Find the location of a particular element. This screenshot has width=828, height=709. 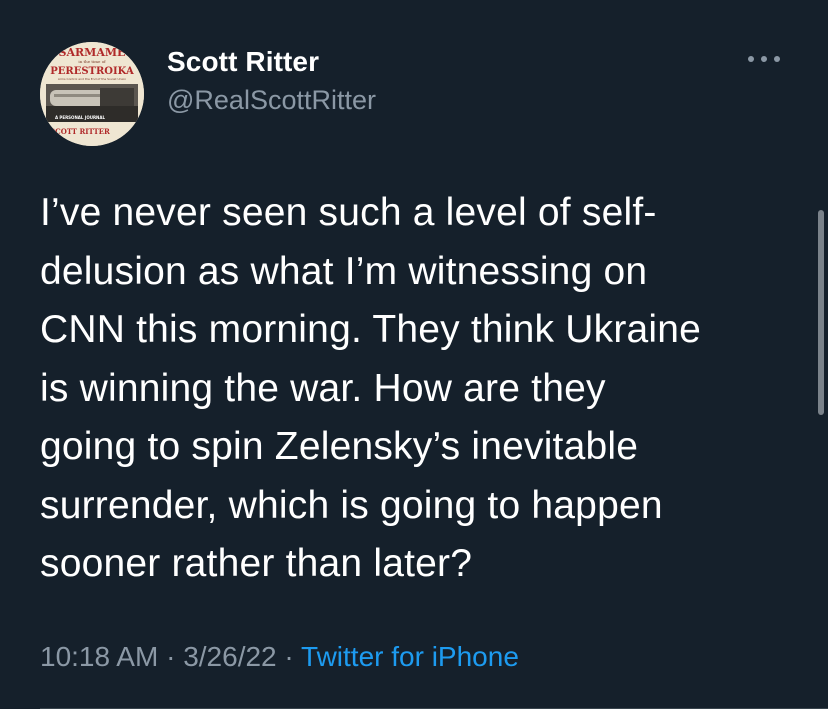

author-handle: @RealScottRitter is located at coordinates (271, 100).